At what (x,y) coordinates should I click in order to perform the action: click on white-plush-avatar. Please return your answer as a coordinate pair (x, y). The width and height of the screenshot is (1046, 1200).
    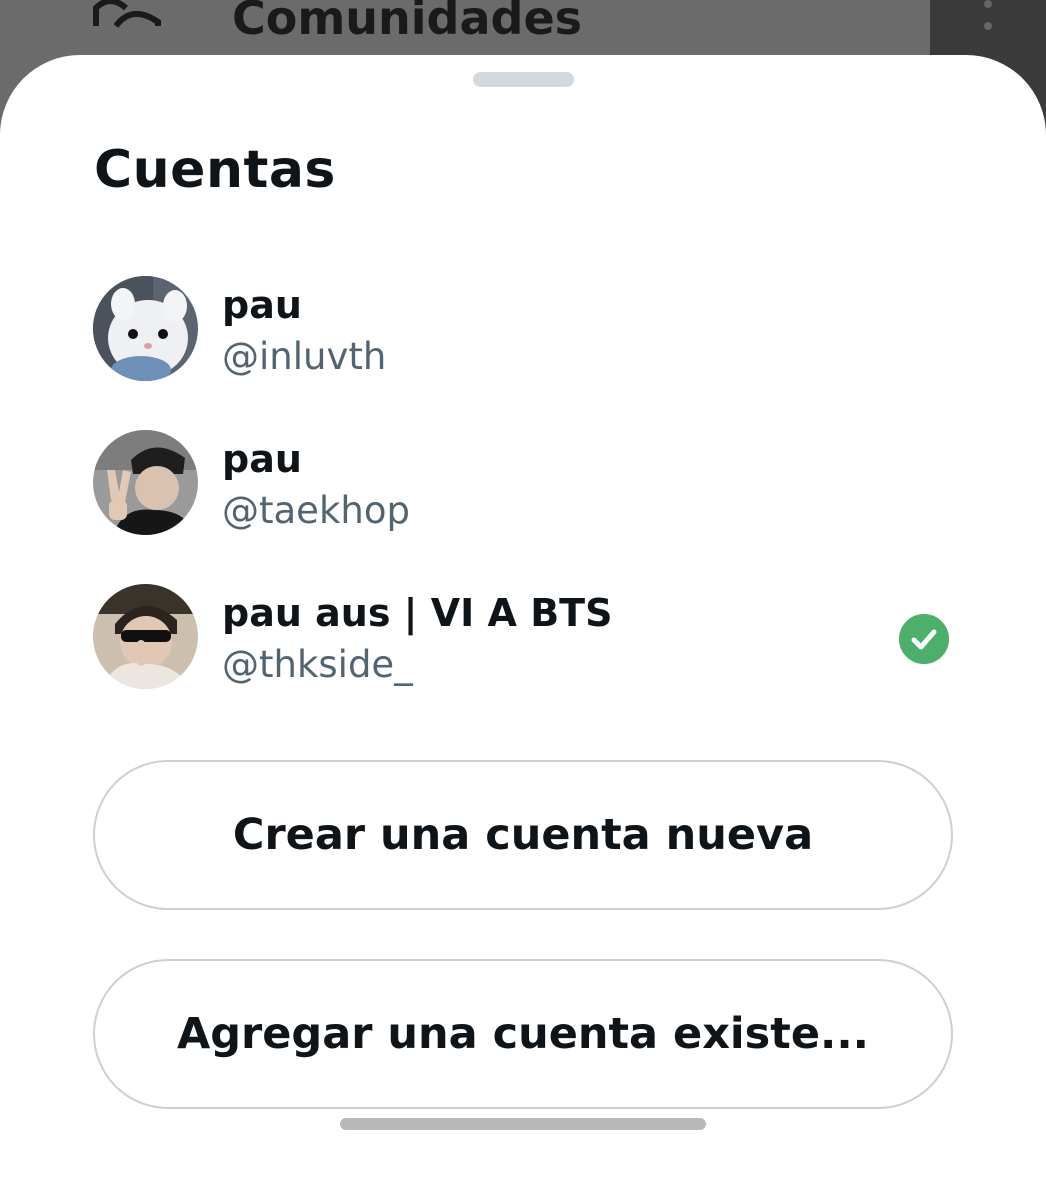
    Looking at the image, I should click on (145, 328).